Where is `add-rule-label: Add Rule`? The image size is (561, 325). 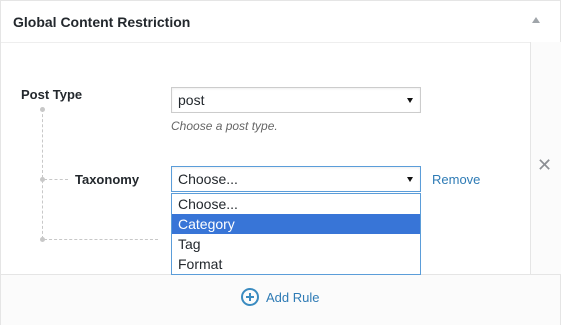 add-rule-label: Add Rule is located at coordinates (293, 297).